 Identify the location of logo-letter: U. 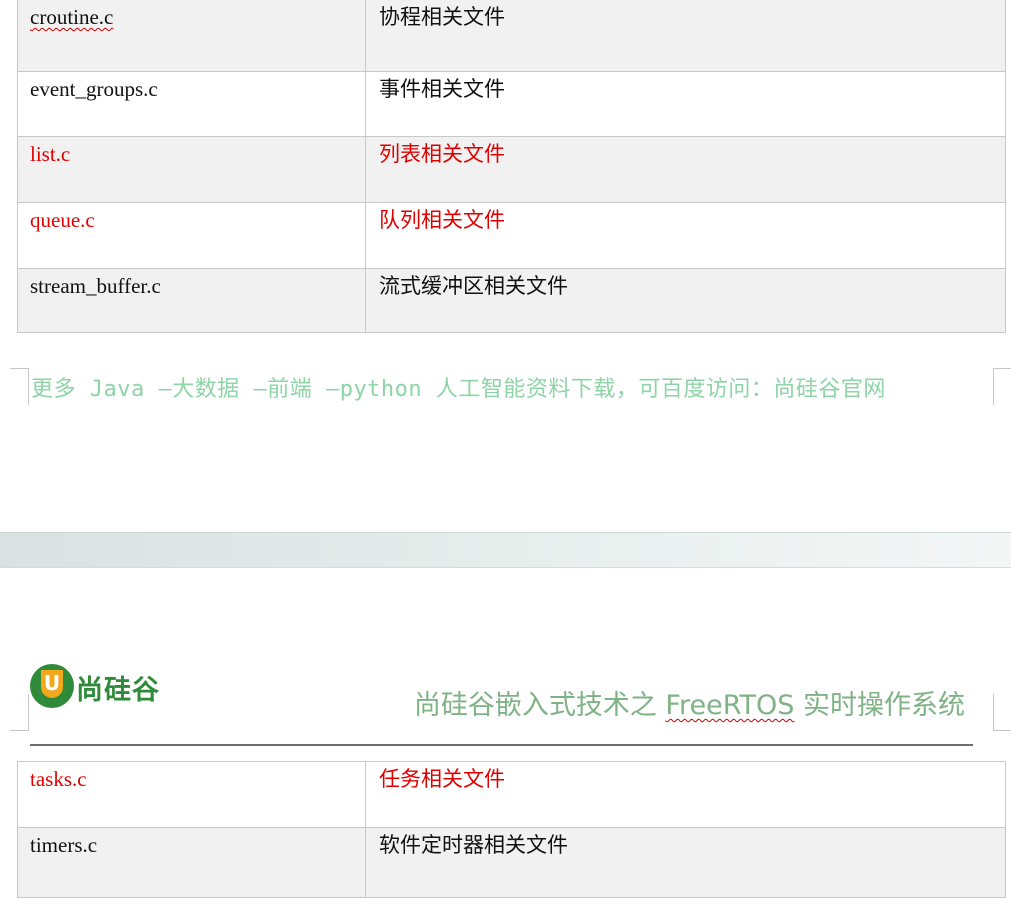
(52, 684).